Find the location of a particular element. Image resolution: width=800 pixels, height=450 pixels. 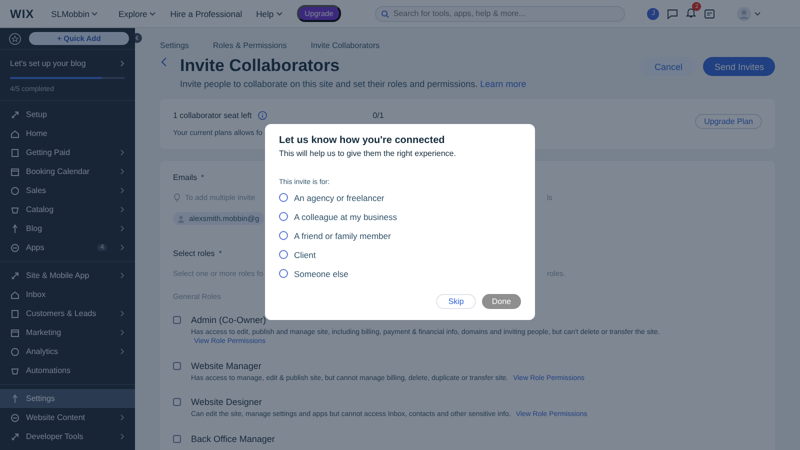

person-icon is located at coordinates (181, 218).